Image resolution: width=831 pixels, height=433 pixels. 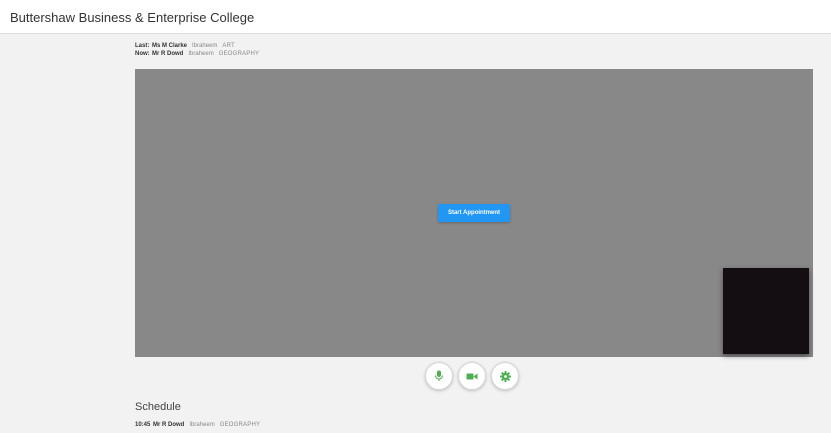 I want to click on last-appointment-row: Last: Ms M Clarke Ibraheem ART, so click(x=197, y=46).